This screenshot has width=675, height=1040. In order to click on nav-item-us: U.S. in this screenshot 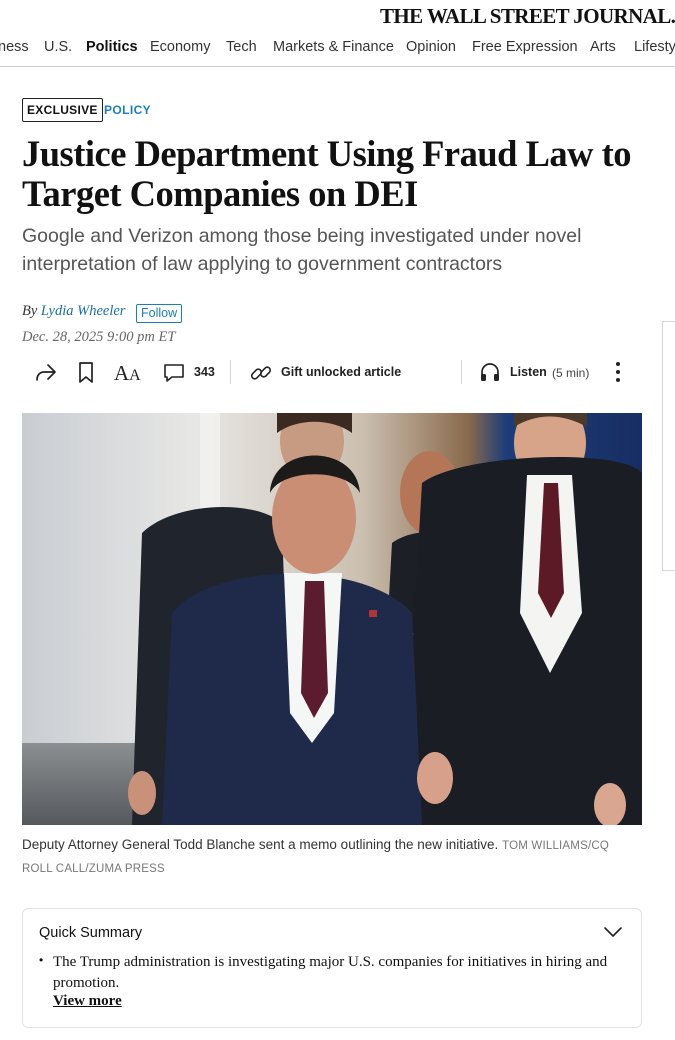, I will do `click(58, 47)`.